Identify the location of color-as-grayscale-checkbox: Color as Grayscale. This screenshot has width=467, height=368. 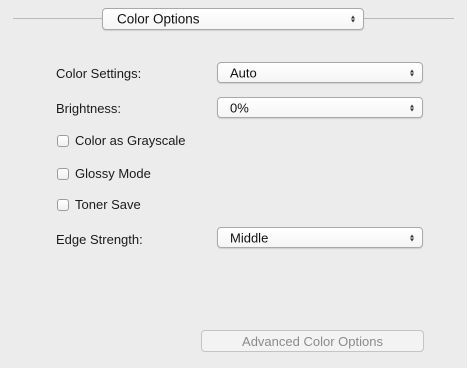
(121, 140).